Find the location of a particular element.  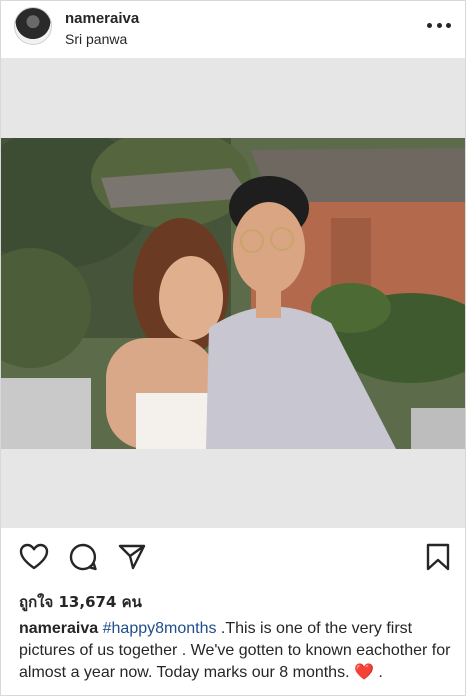

profile-avatar is located at coordinates (33, 26).